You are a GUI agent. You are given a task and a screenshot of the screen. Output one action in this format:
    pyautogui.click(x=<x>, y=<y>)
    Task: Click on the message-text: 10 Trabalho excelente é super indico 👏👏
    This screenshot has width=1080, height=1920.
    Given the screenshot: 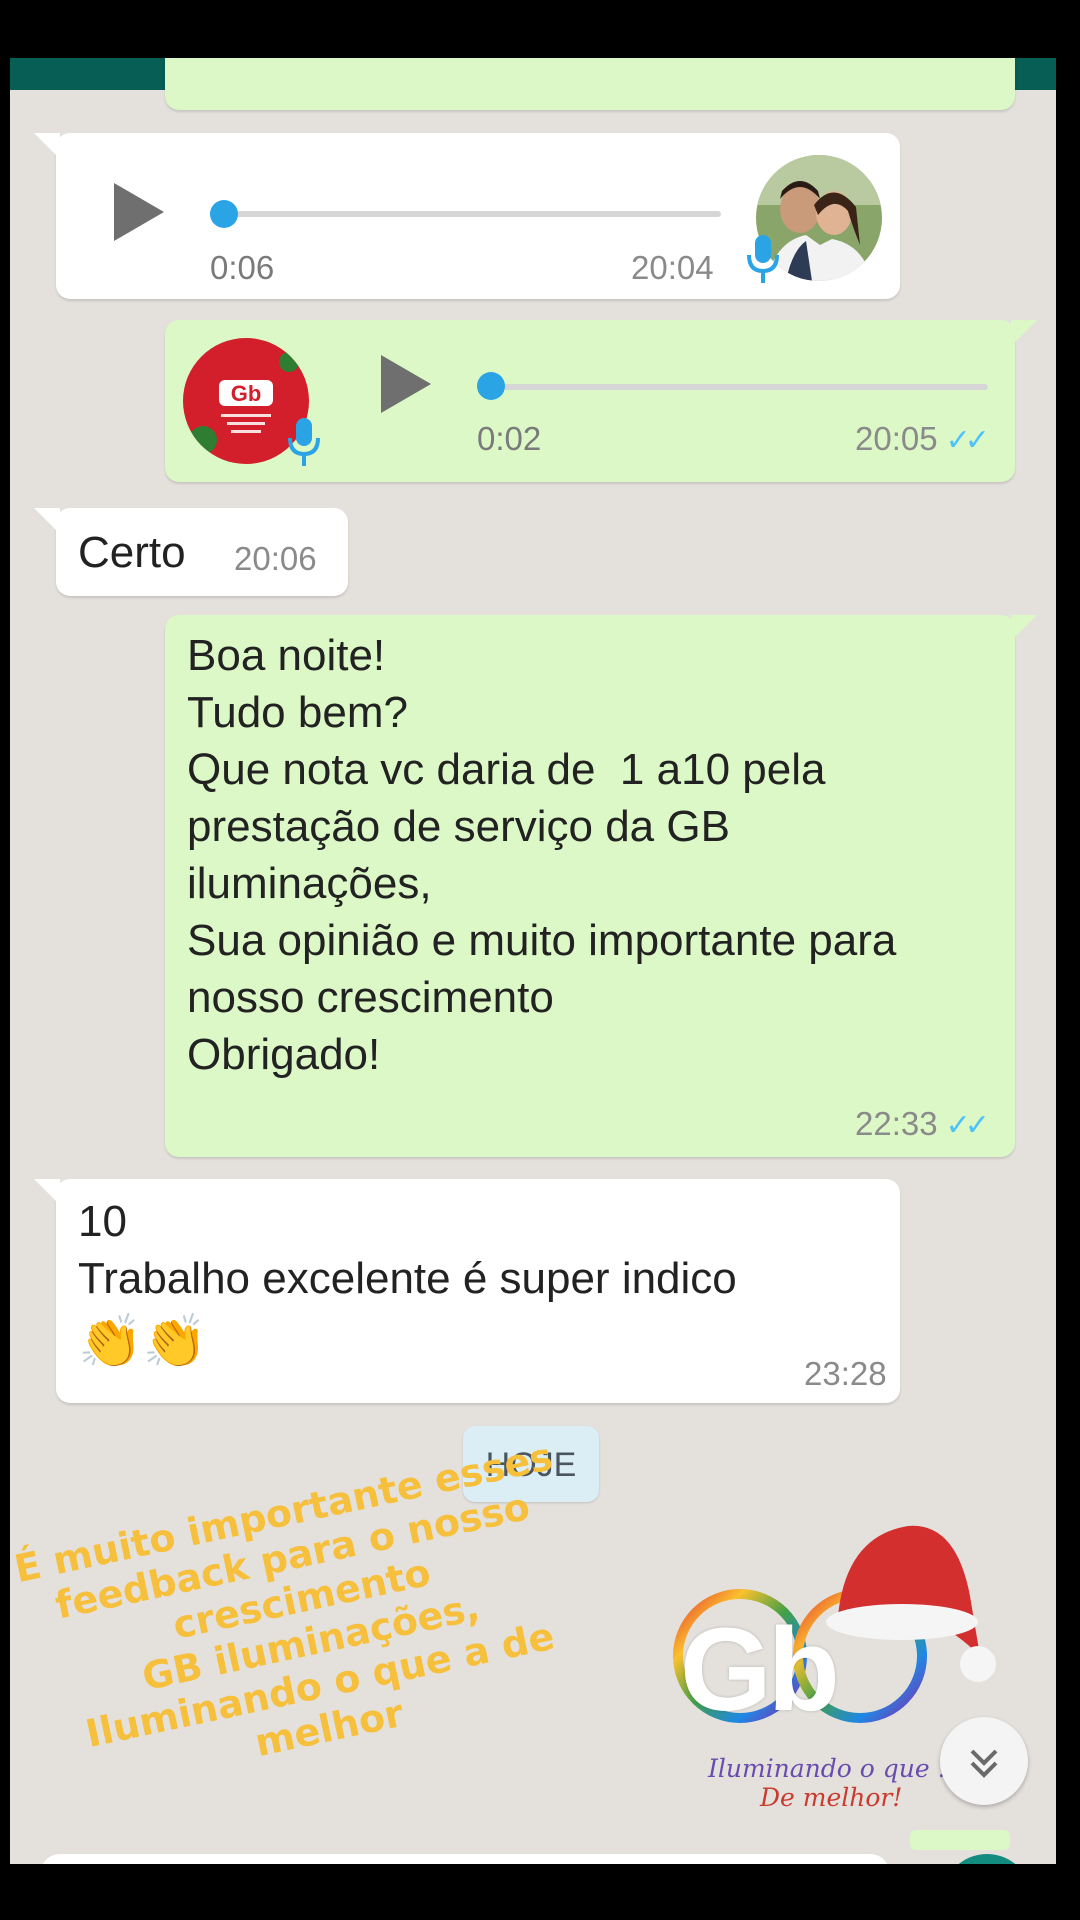 What is the action you would take?
    pyautogui.click(x=407, y=1285)
    